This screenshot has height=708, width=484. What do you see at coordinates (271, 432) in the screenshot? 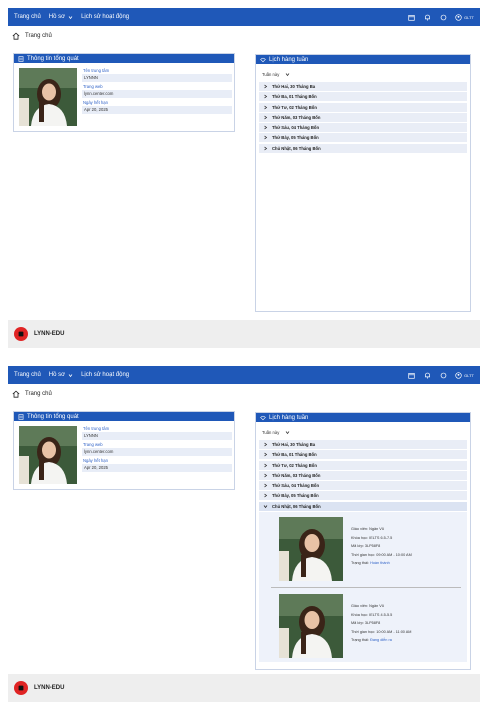
I see `week-select-value: Tuần này` at bounding box center [271, 432].